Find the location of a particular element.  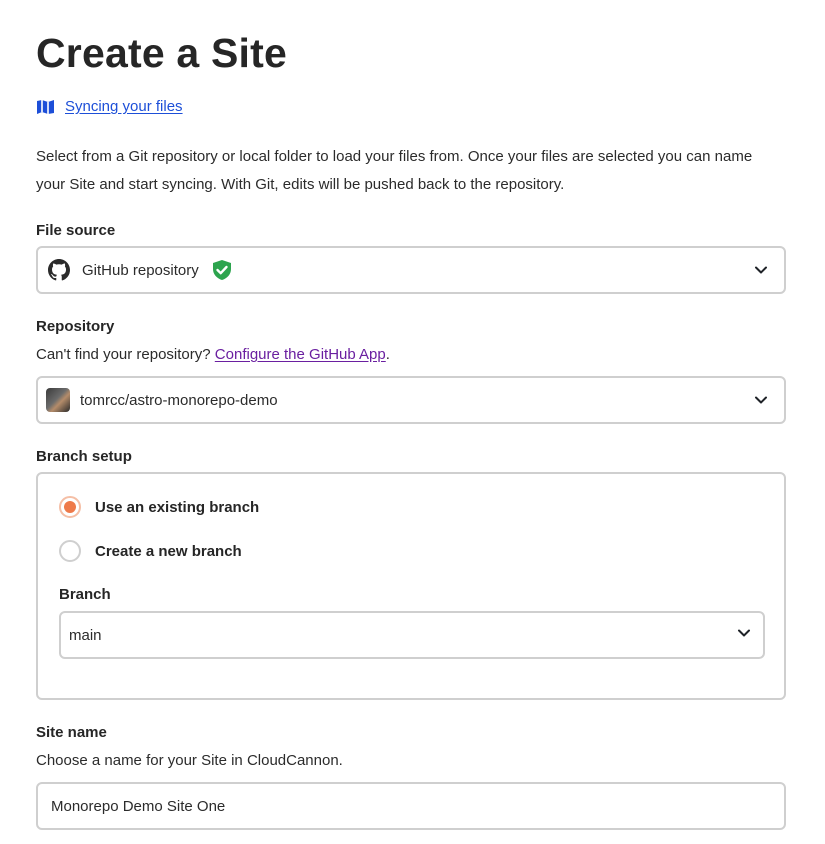

file-source-text: GitHub repository is located at coordinates (140, 270).